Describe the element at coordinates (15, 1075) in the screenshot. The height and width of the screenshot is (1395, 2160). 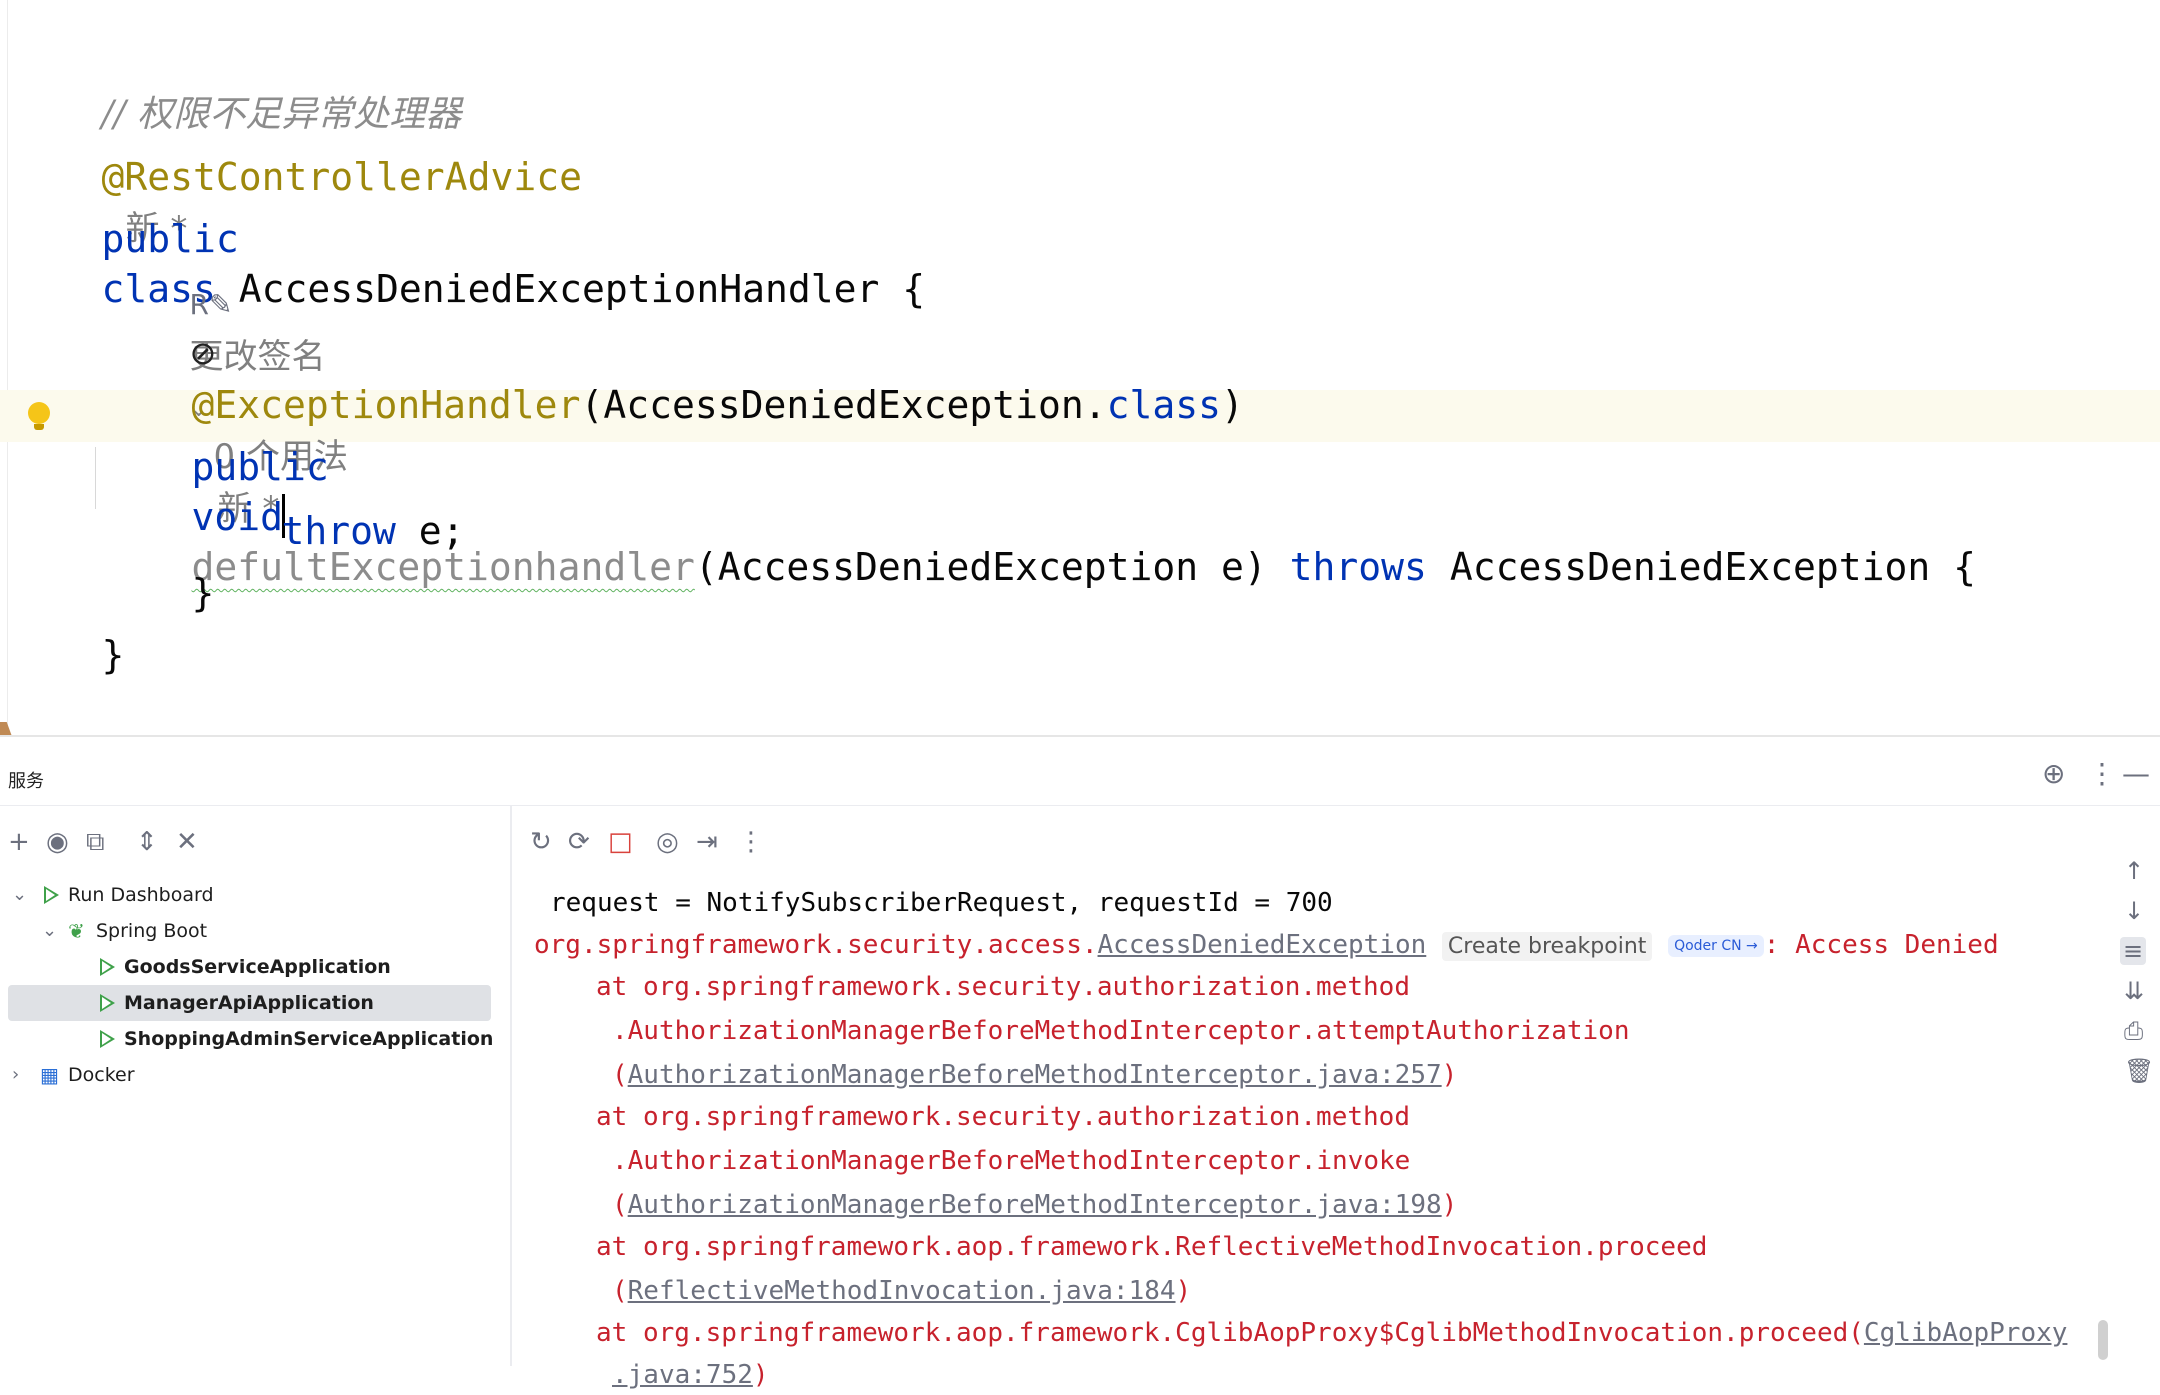
I see `chevron-right-icon: ›` at that location.